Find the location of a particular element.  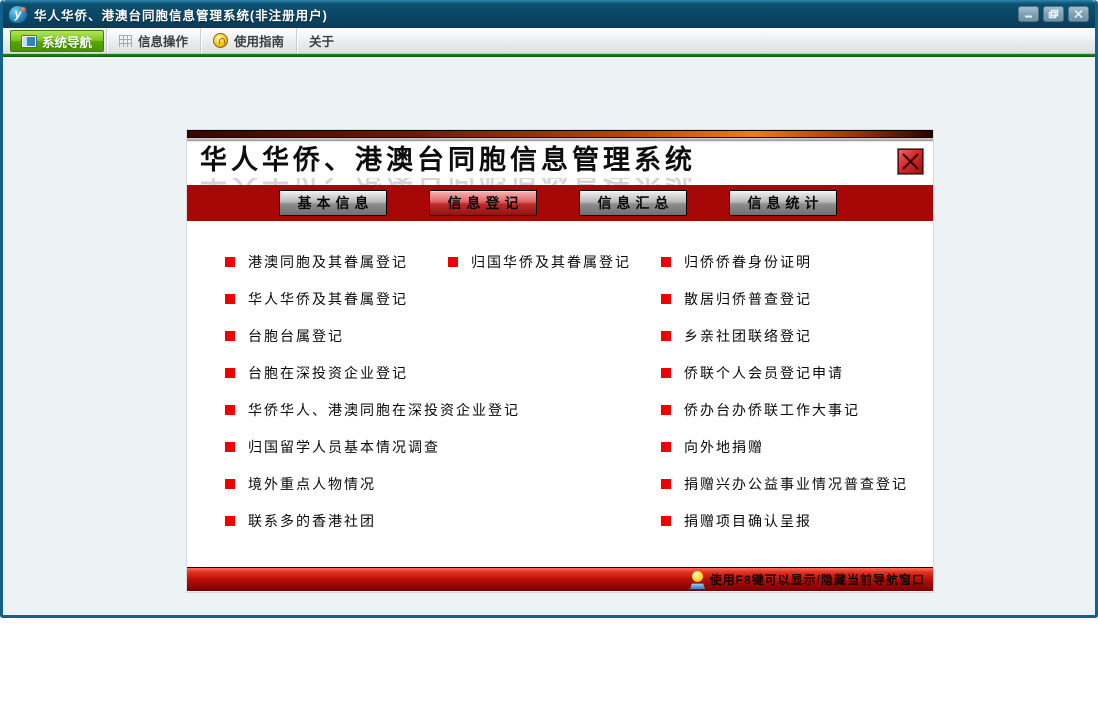

tab-information-operations: 信息操作 is located at coordinates (153, 40).